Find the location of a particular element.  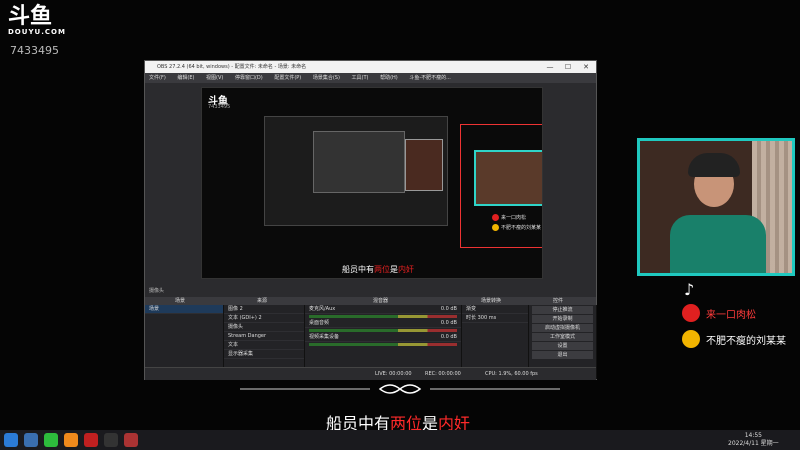

social-handle-1: 来一口肉松 is located at coordinates (719, 313).